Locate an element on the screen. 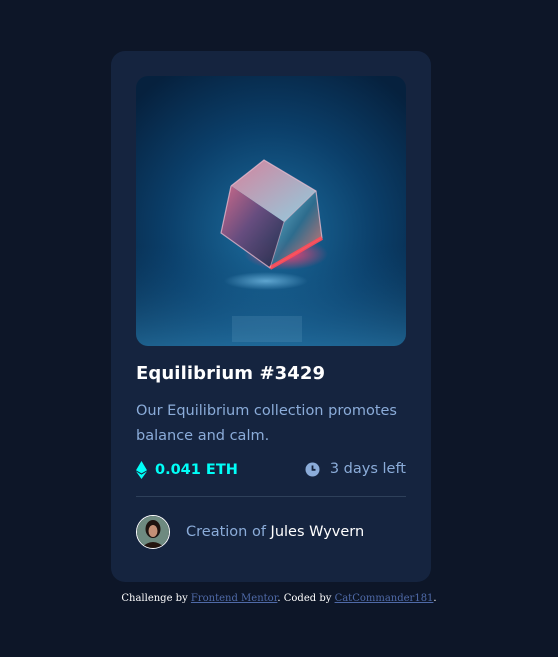  creator-prefix: Creation of is located at coordinates (226, 532).